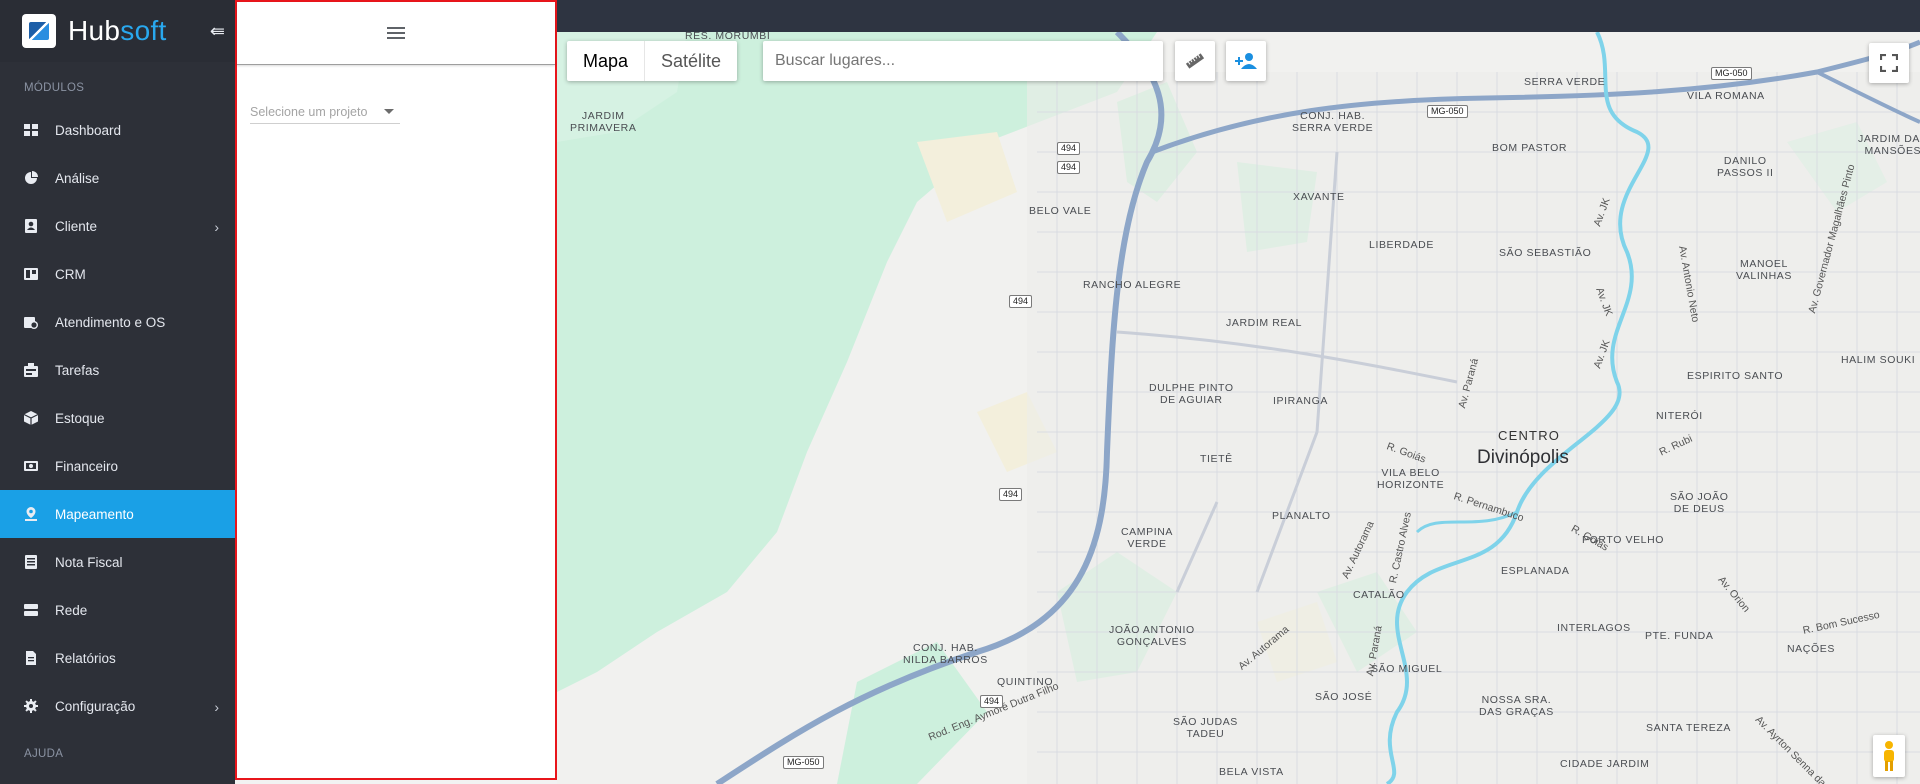 This screenshot has width=1920, height=784. I want to click on sidebar-item-atendimento: Atendimento e OS, so click(117, 322).